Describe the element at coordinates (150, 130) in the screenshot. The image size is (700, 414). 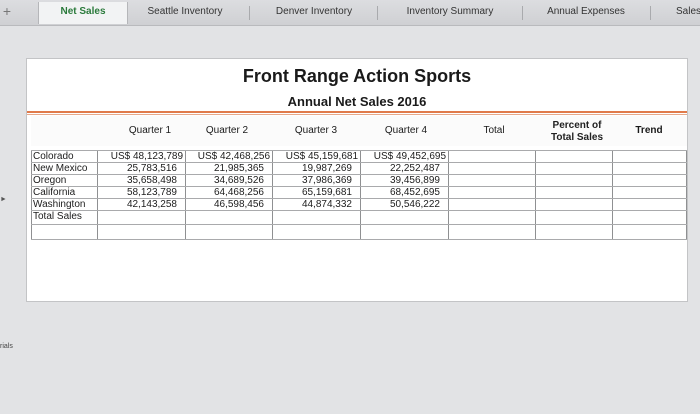
I see `header-quarter-1: Quarter 1` at that location.